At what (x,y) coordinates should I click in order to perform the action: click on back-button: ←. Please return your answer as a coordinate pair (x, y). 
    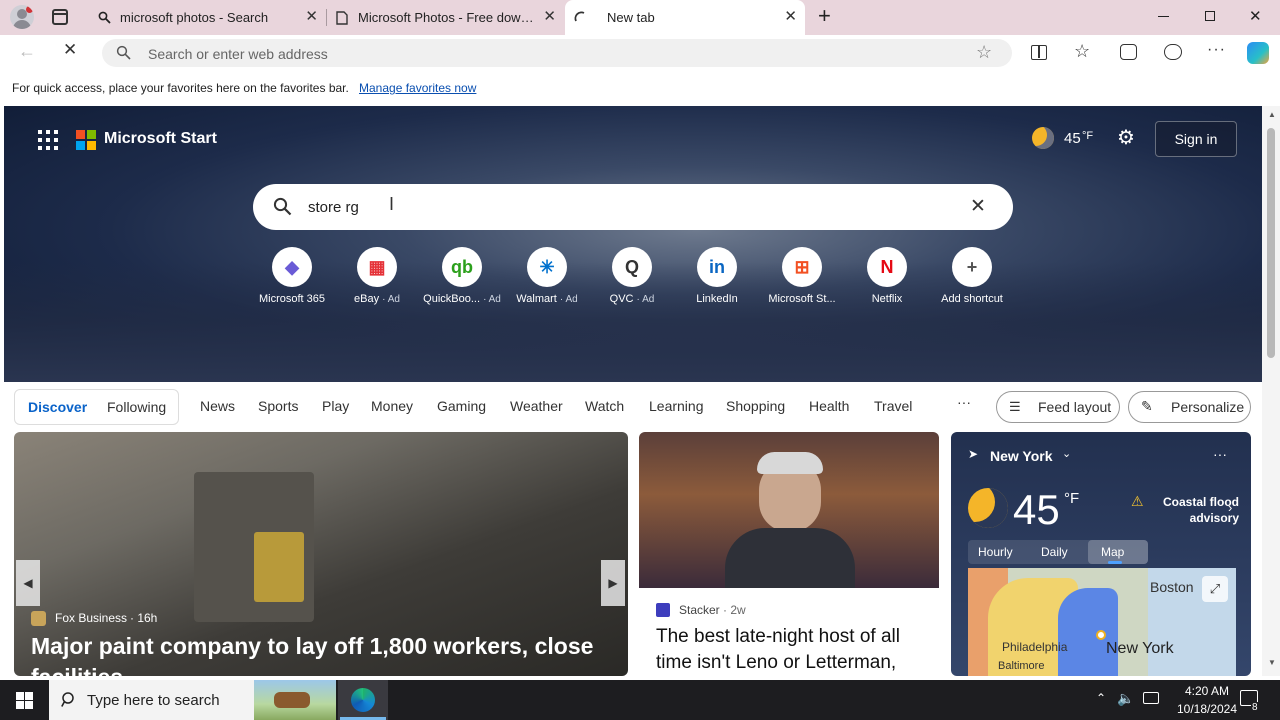
    Looking at the image, I should click on (27, 51).